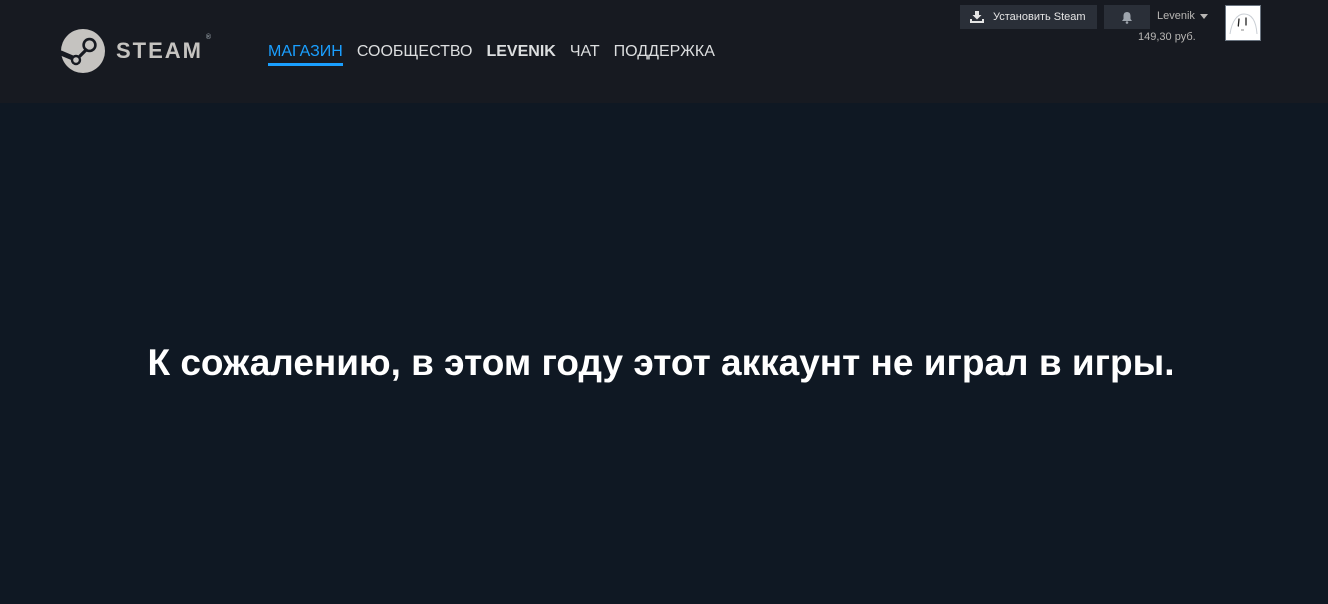 Image resolution: width=1328 pixels, height=604 pixels. Describe the element at coordinates (1039, 17) in the screenshot. I see `install-steam-label: Установить Steam` at that location.